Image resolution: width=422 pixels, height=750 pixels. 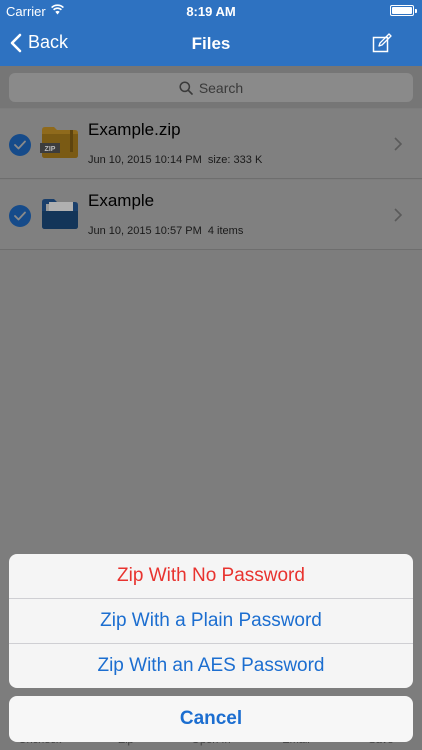 I want to click on status-bar: Carrier 8:19 AM, so click(x=211, y=11).